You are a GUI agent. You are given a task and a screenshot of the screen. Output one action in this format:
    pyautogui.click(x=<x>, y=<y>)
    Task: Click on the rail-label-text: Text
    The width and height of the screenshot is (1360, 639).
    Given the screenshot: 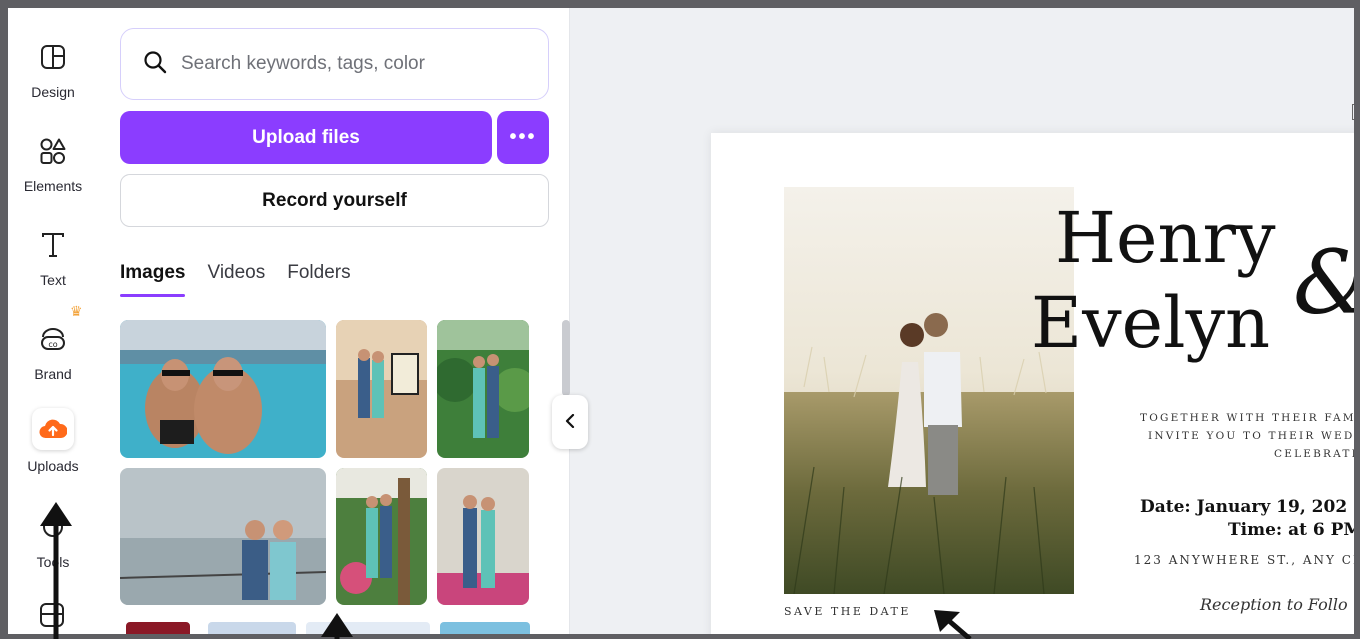 What is the action you would take?
    pyautogui.click(x=53, y=280)
    